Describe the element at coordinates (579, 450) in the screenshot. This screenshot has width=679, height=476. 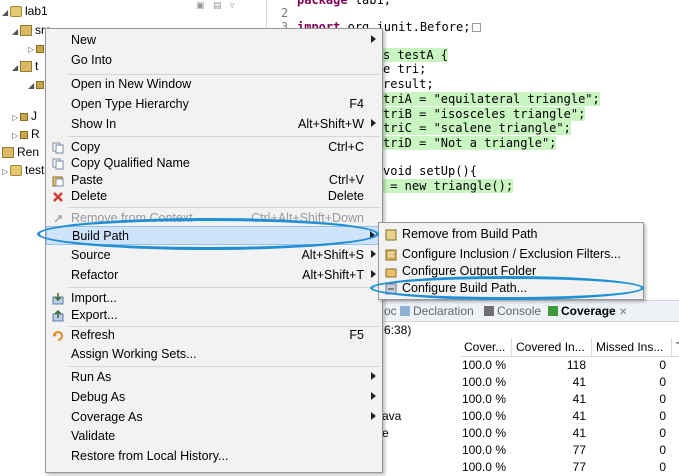
I see `table-cell: 77` at that location.